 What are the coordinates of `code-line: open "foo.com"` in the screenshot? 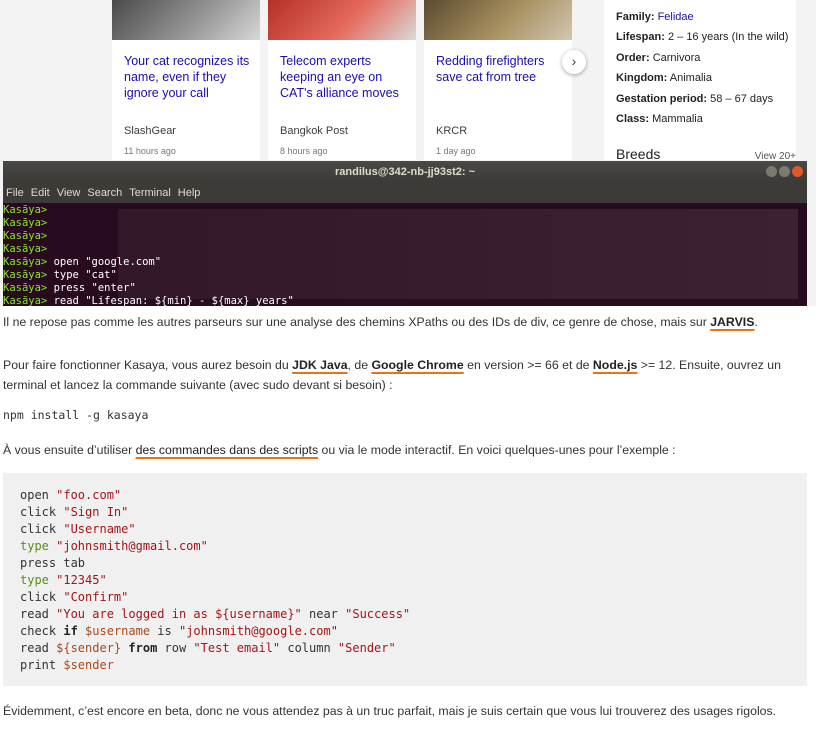 It's located at (215, 495).